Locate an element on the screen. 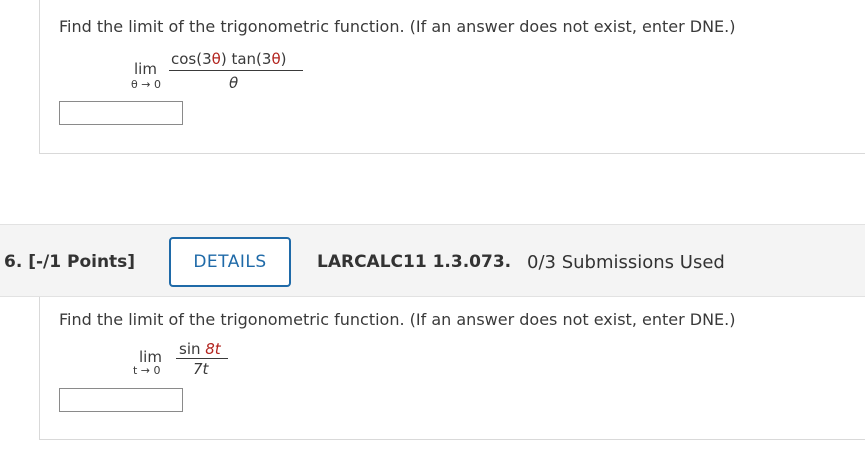  limit-denominator: θ is located at coordinates (234, 83).